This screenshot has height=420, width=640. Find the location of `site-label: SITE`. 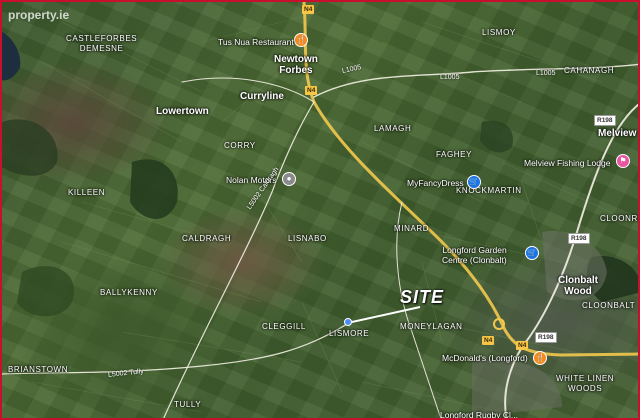

site-label: SITE is located at coordinates (422, 297).